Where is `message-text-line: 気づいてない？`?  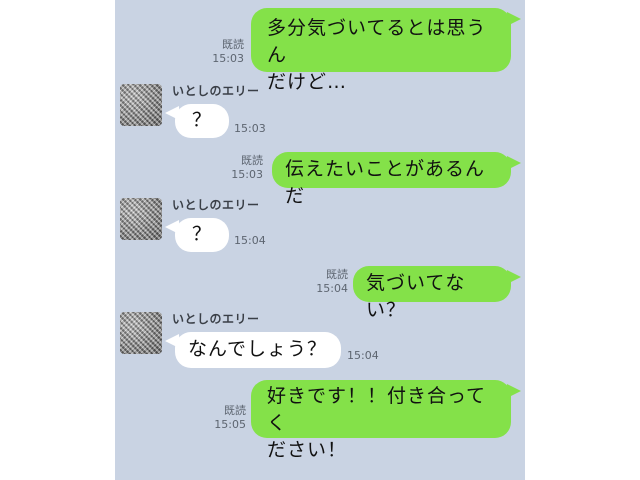 message-text-line: 気づいてない？ is located at coordinates (416, 296).